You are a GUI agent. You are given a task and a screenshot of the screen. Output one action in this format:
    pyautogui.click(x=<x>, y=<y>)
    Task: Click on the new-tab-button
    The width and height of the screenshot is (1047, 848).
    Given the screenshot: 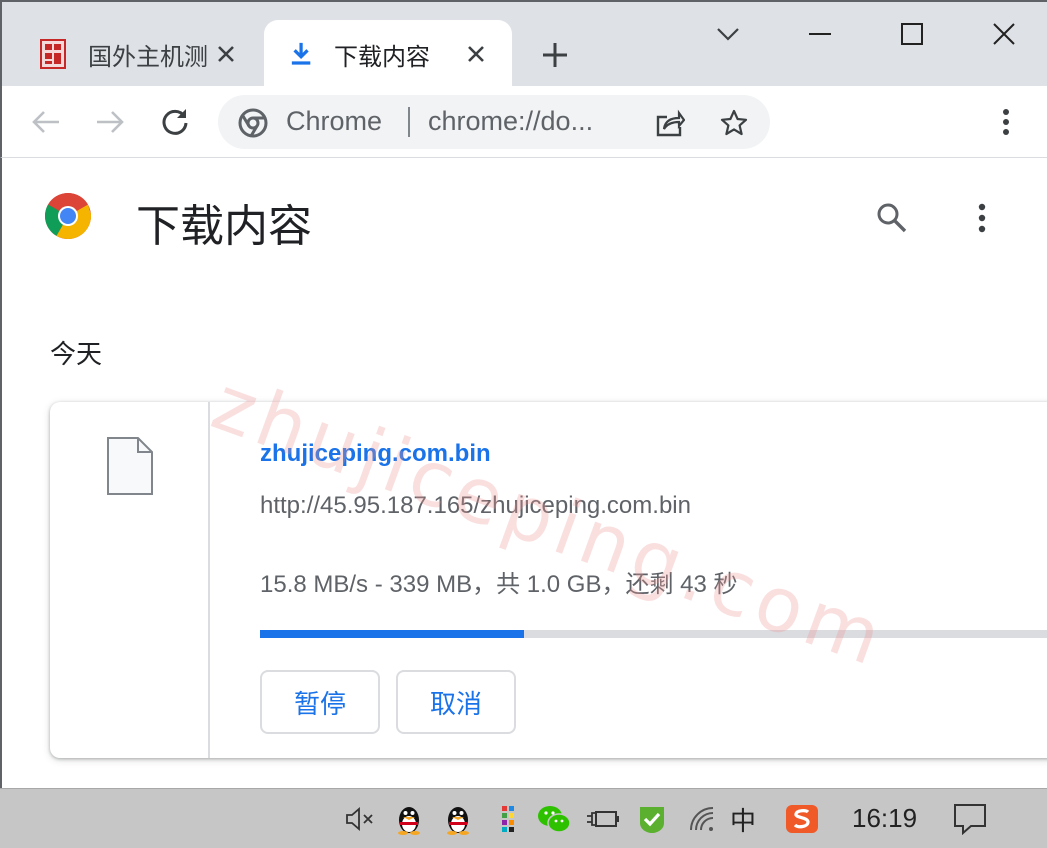 What is the action you would take?
    pyautogui.click(x=555, y=55)
    